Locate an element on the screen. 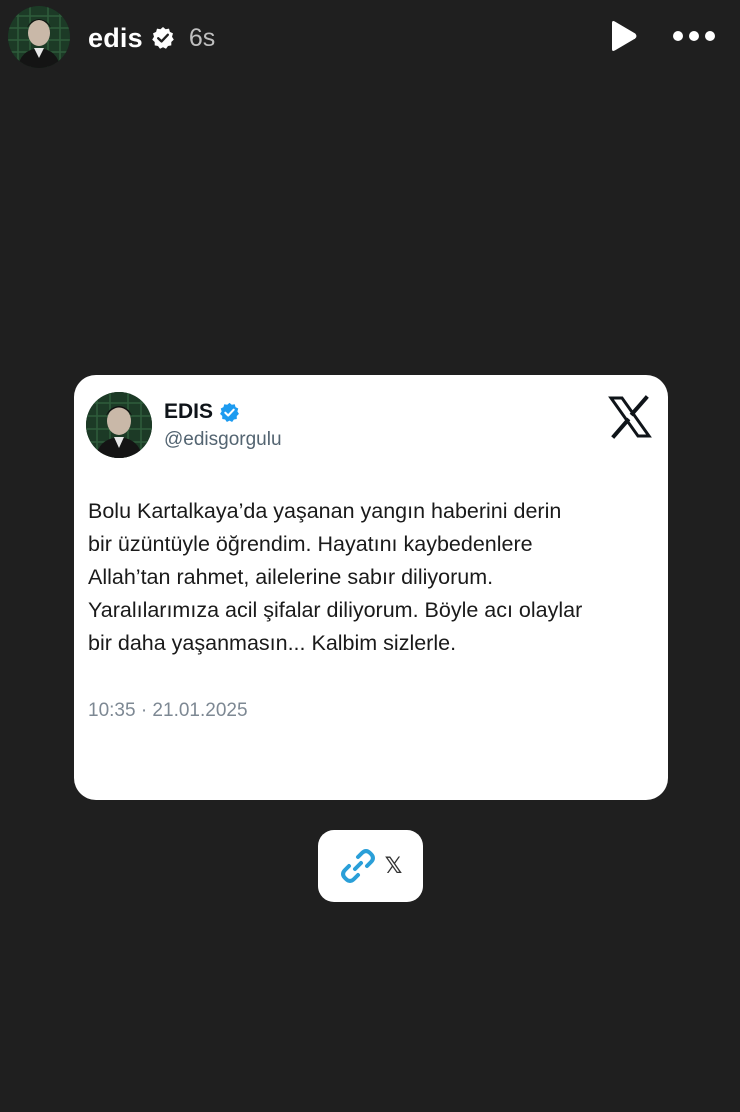 The height and width of the screenshot is (1112, 740). story-header: edis 6s is located at coordinates (370, 37).